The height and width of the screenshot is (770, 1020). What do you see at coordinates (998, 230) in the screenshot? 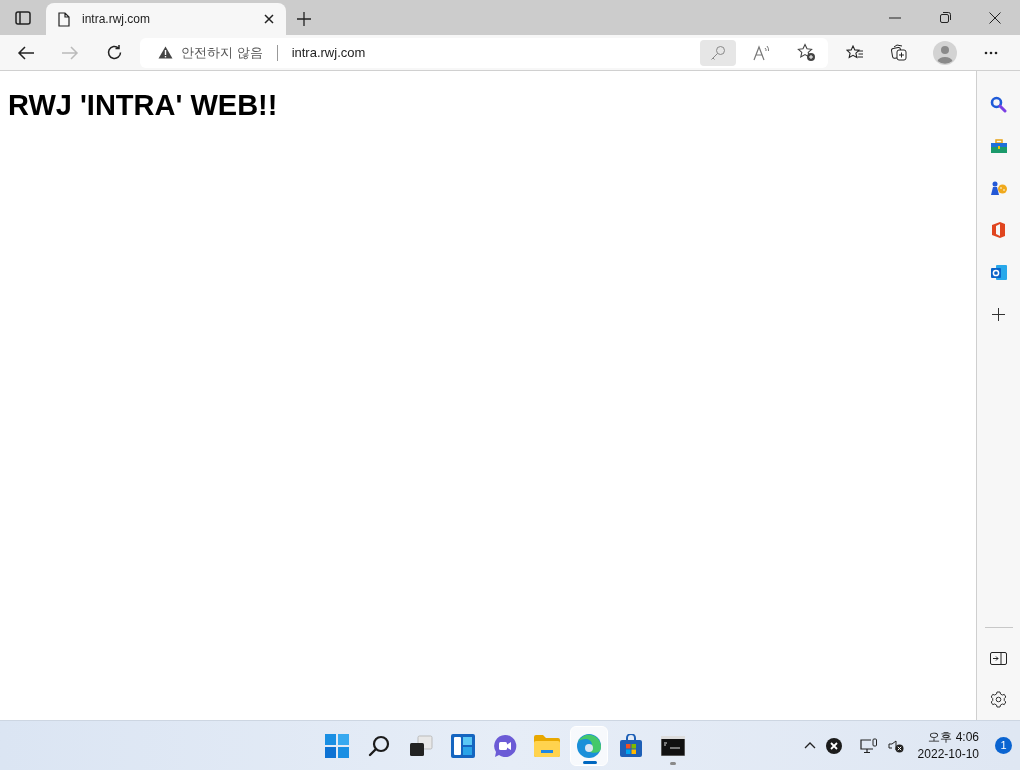
I see `office-icon` at bounding box center [998, 230].